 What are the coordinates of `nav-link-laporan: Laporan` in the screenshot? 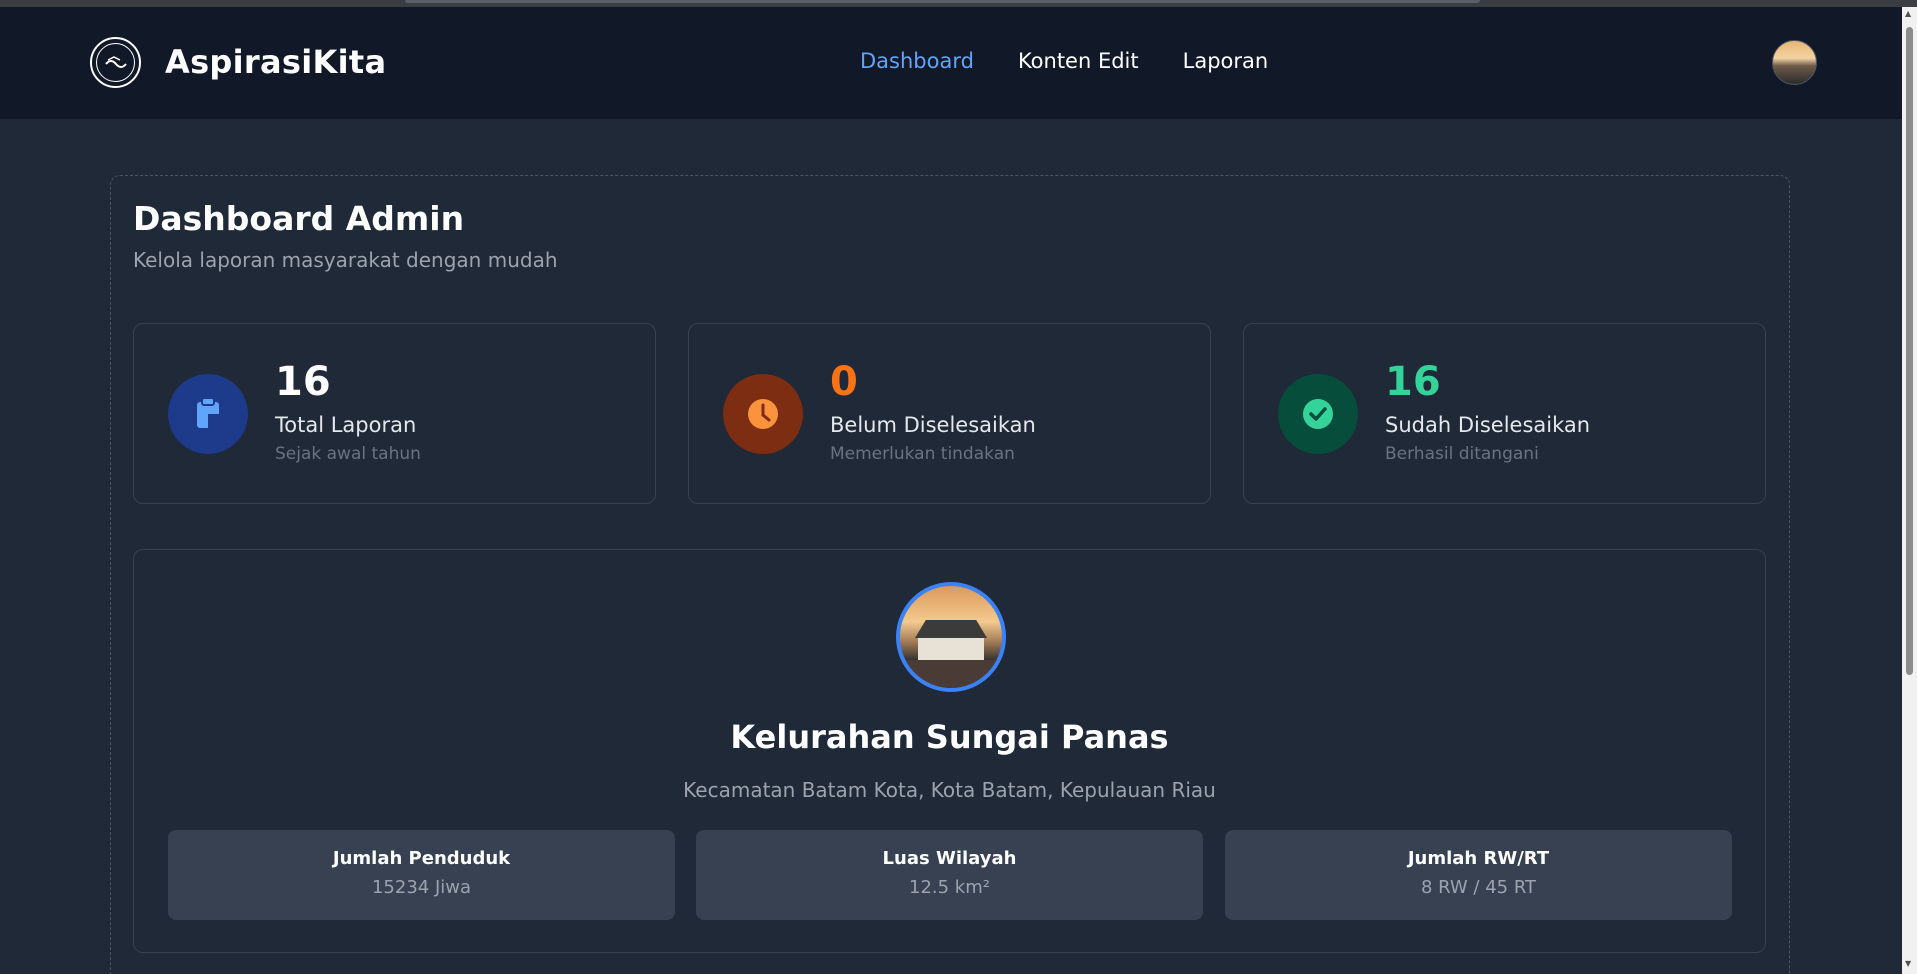 It's located at (1226, 61).